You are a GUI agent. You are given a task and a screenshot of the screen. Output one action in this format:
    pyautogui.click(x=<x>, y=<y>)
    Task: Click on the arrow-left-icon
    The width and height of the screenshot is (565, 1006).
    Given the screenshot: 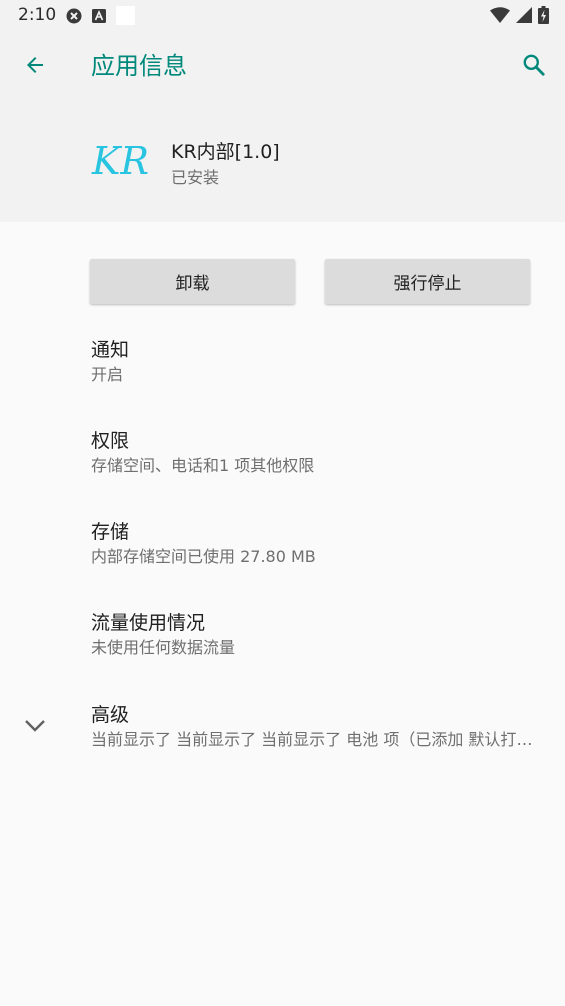 What is the action you would take?
    pyautogui.click(x=35, y=67)
    